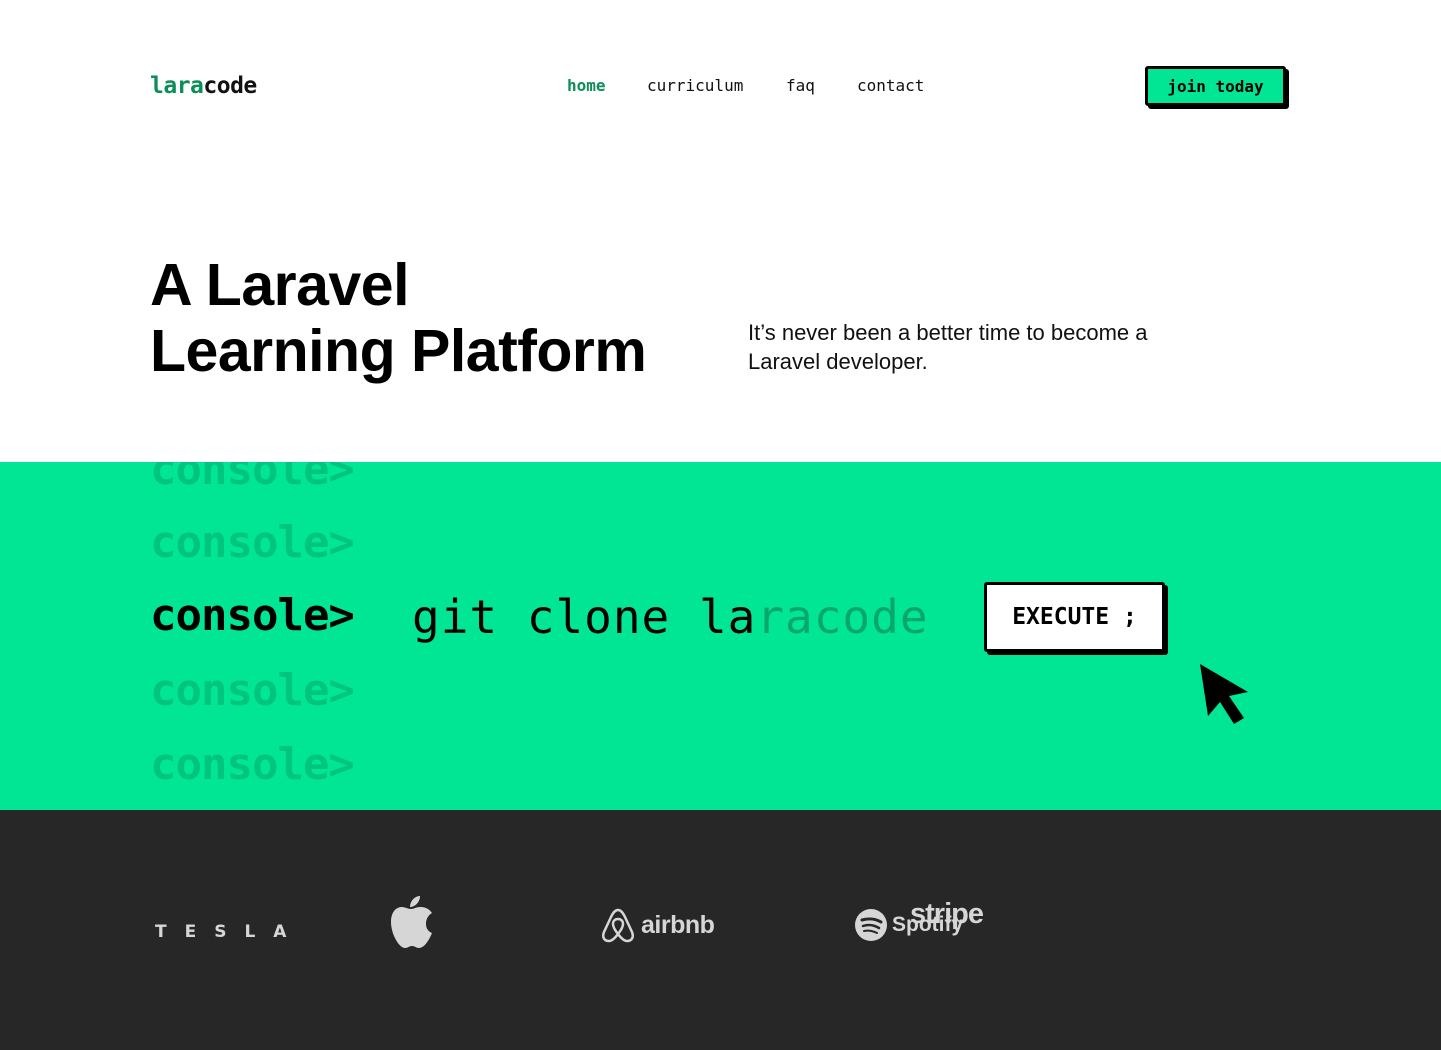 This screenshot has width=1441, height=1050. I want to click on ghost-prompt-4: console>, so click(252, 764).